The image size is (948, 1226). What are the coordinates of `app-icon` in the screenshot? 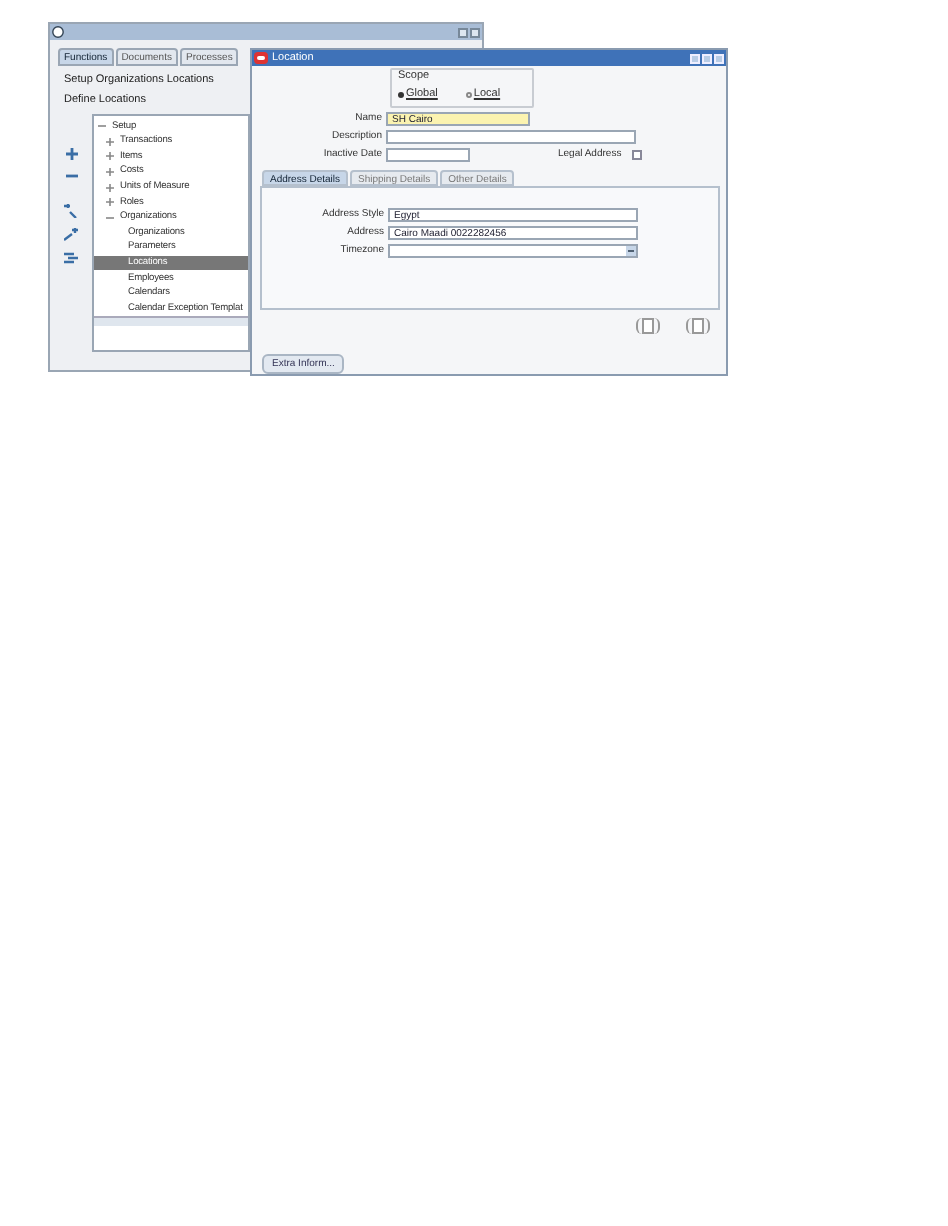 It's located at (58, 32).